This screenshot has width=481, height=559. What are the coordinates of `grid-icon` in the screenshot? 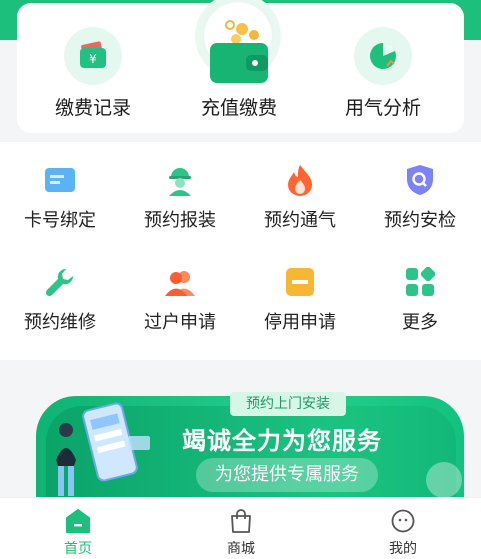 It's located at (420, 282).